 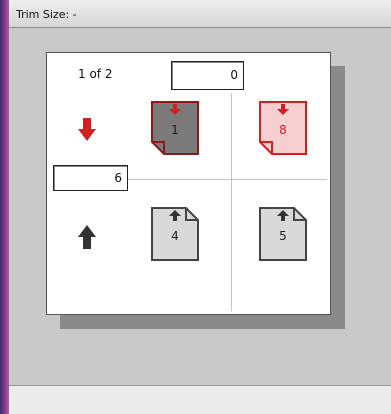 I want to click on page-1-icon: 1, so click(x=175, y=128).